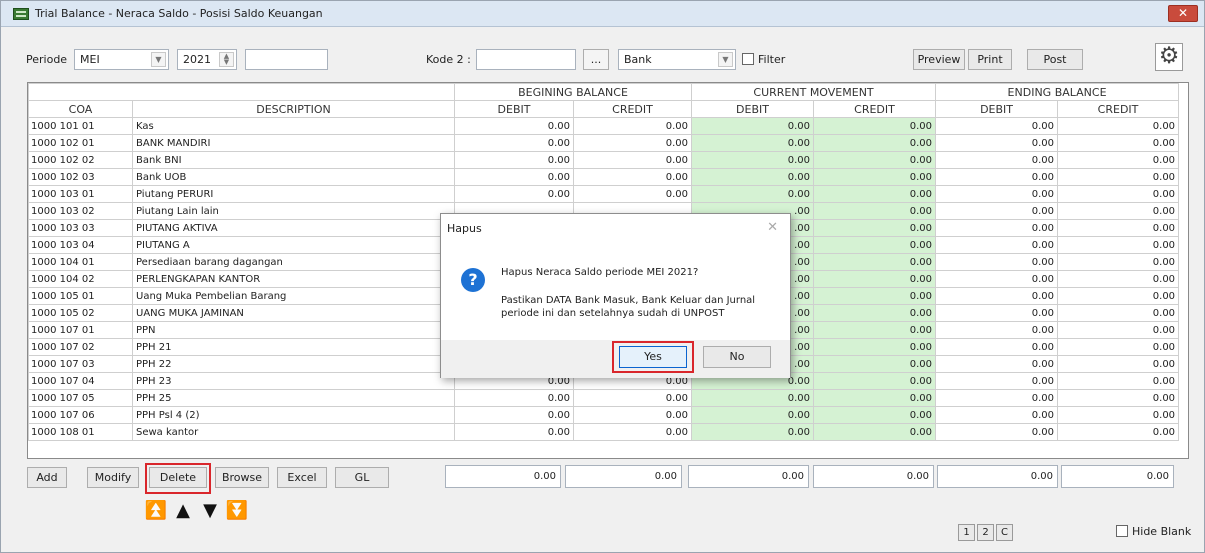 The width and height of the screenshot is (1205, 553). What do you see at coordinates (286, 59) in the screenshot?
I see `extra-input` at bounding box center [286, 59].